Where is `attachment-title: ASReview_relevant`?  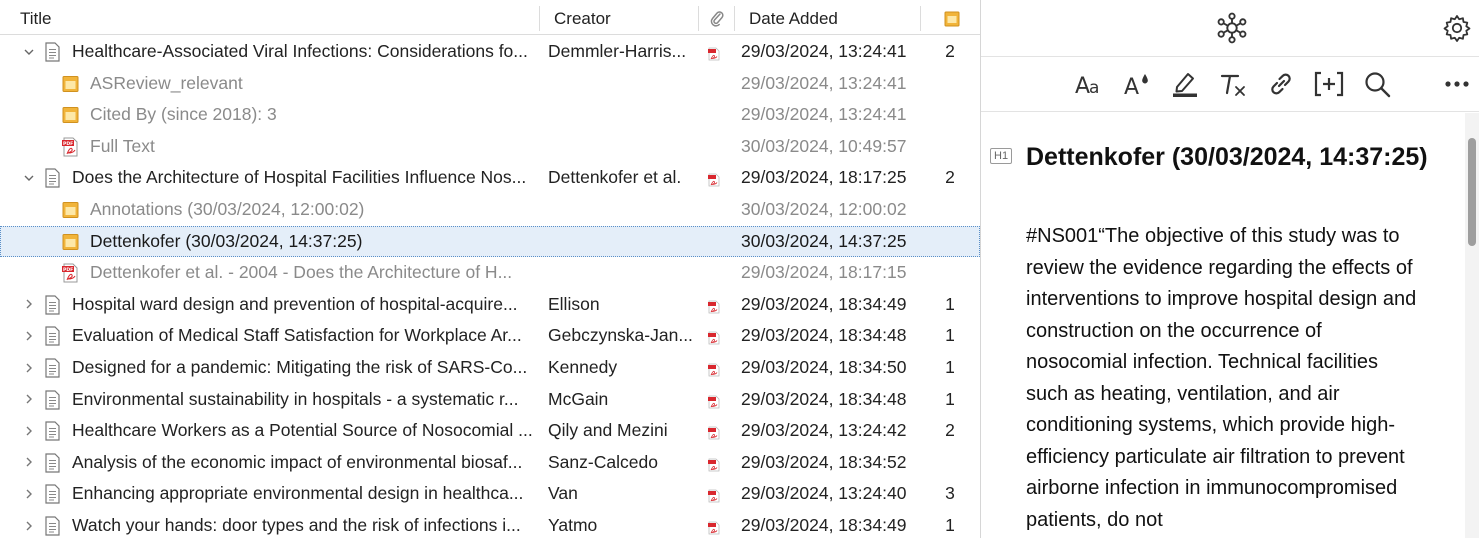
attachment-title: ASReview_relevant is located at coordinates (166, 82).